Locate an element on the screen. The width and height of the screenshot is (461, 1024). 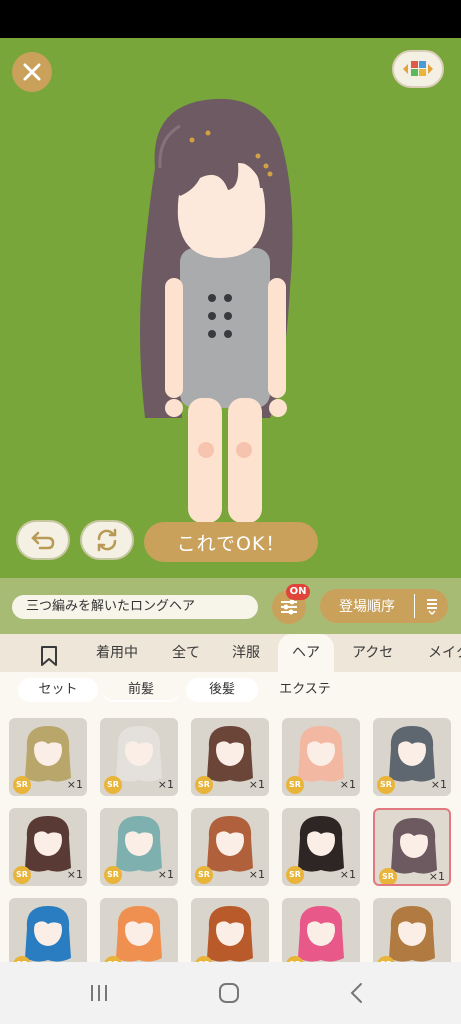
sort-icon is located at coordinates (431, 607).